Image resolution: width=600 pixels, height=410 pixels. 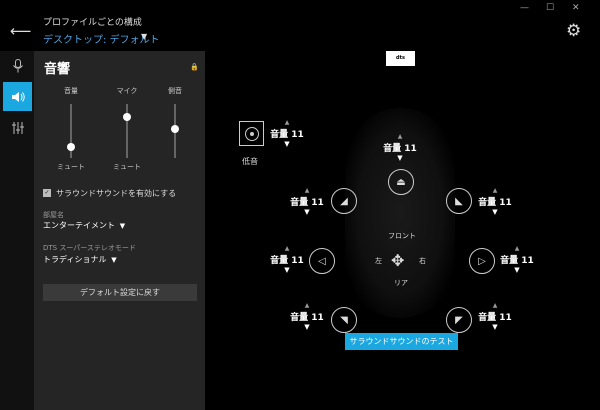 I want to click on front-right-speaker-icon: ◣, so click(x=459, y=201).